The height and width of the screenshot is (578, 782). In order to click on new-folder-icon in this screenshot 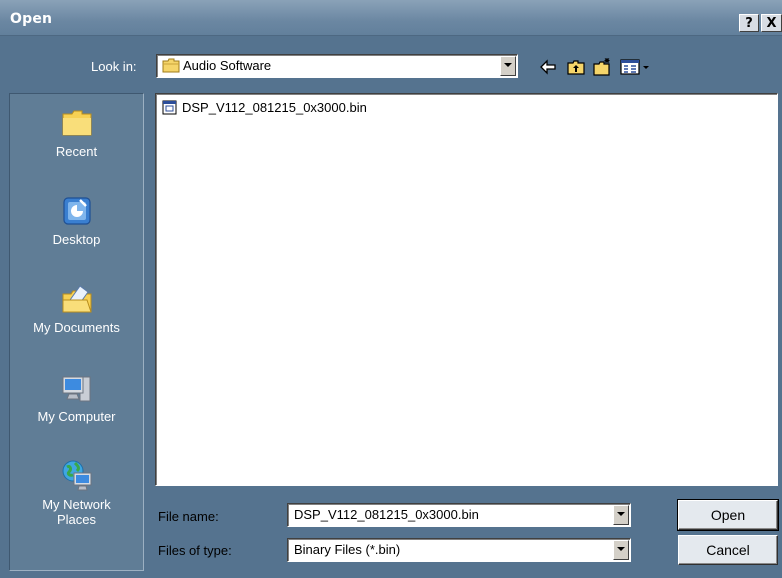, I will do `click(602, 67)`.